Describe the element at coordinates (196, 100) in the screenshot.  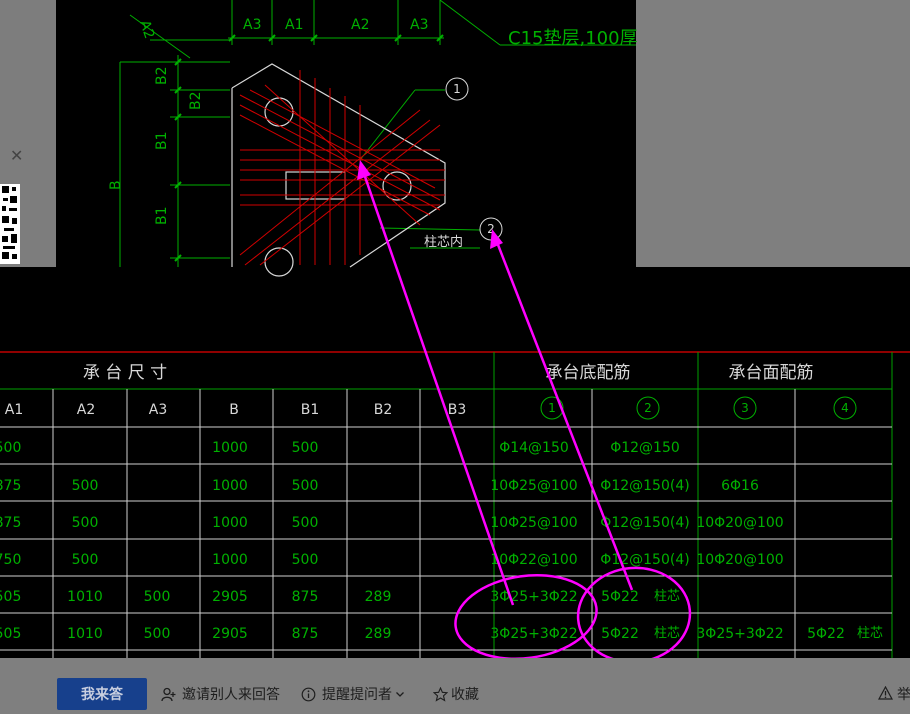
I see `dim-label-b2-lower: B2` at that location.